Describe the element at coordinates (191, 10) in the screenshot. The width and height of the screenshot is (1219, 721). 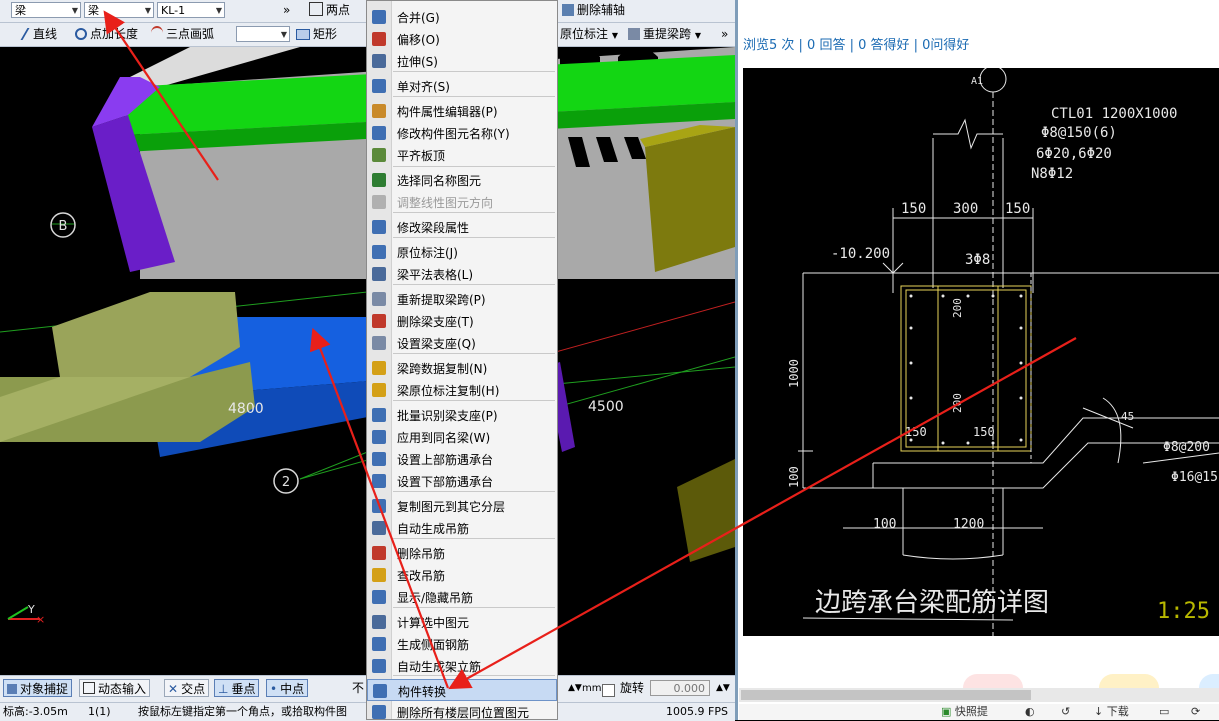
I see `element-name-combo: KL-1 ▼` at that location.